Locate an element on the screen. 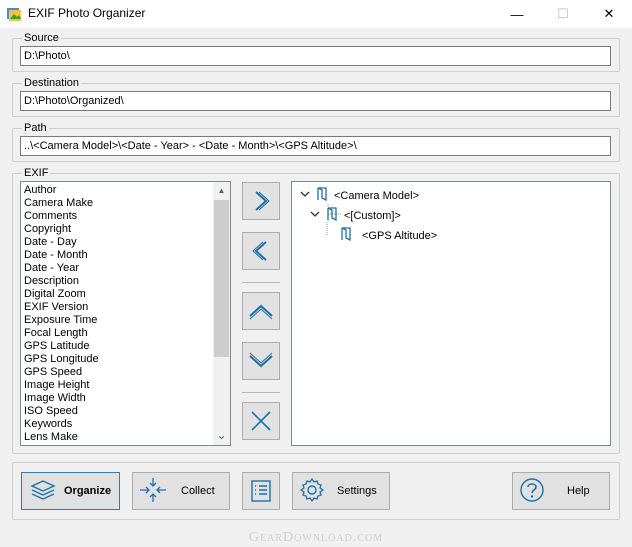  chevron-up-icon is located at coordinates (261, 312).